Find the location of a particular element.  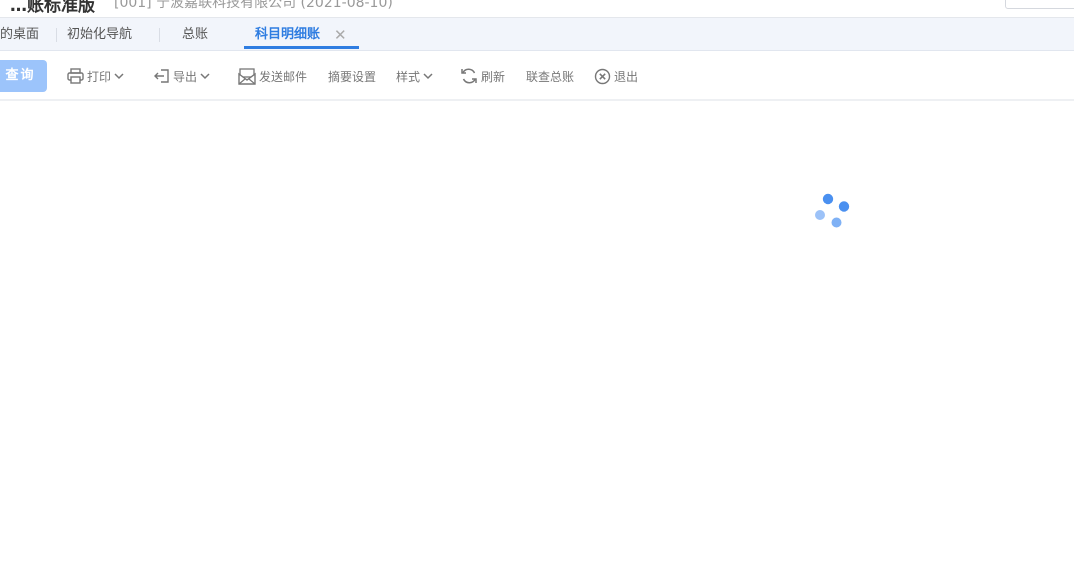

exit-label: 退出 is located at coordinates (626, 76).